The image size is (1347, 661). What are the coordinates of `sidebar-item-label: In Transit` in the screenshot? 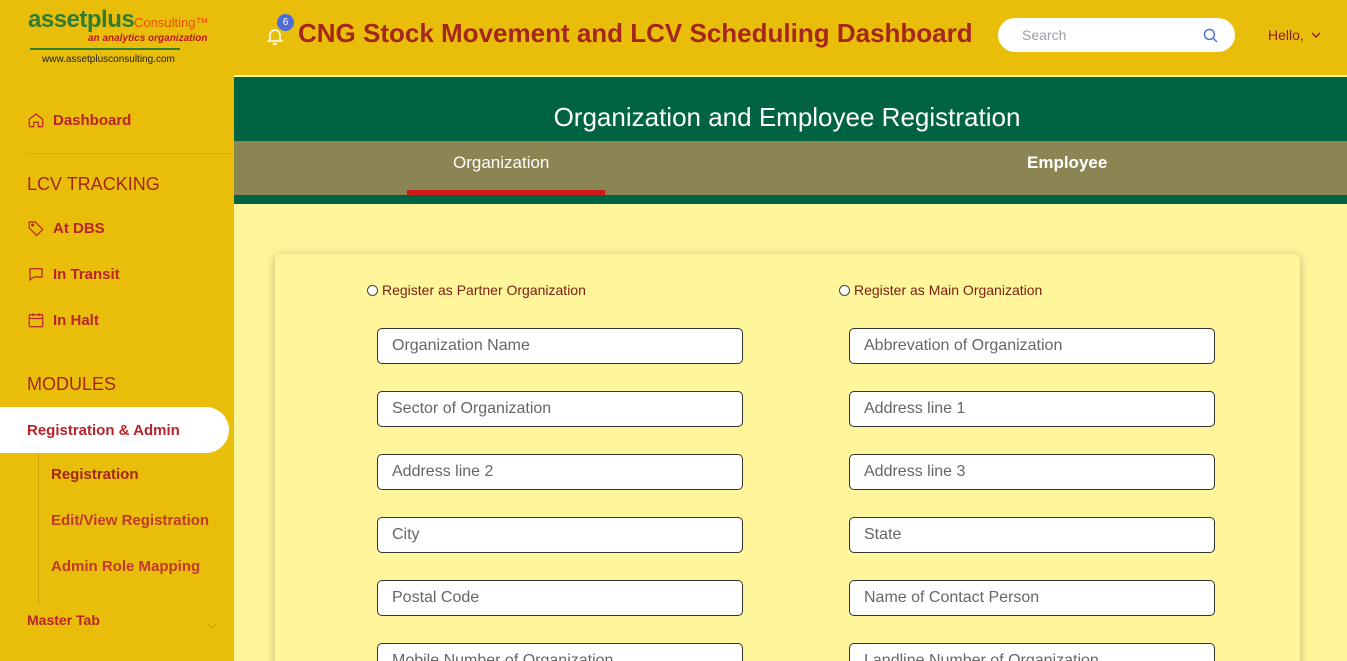 It's located at (86, 274).